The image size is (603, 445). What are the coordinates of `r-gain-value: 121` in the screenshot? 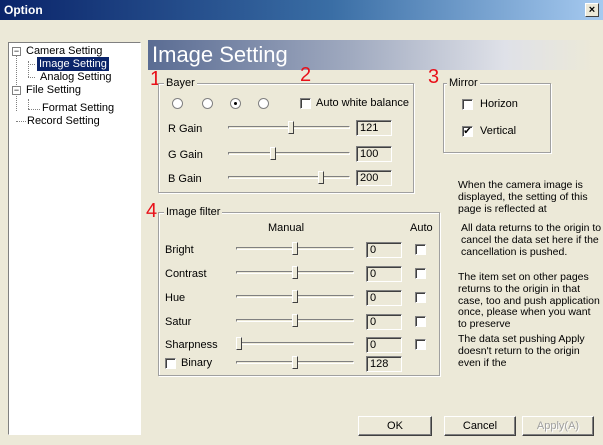 It's located at (374, 128).